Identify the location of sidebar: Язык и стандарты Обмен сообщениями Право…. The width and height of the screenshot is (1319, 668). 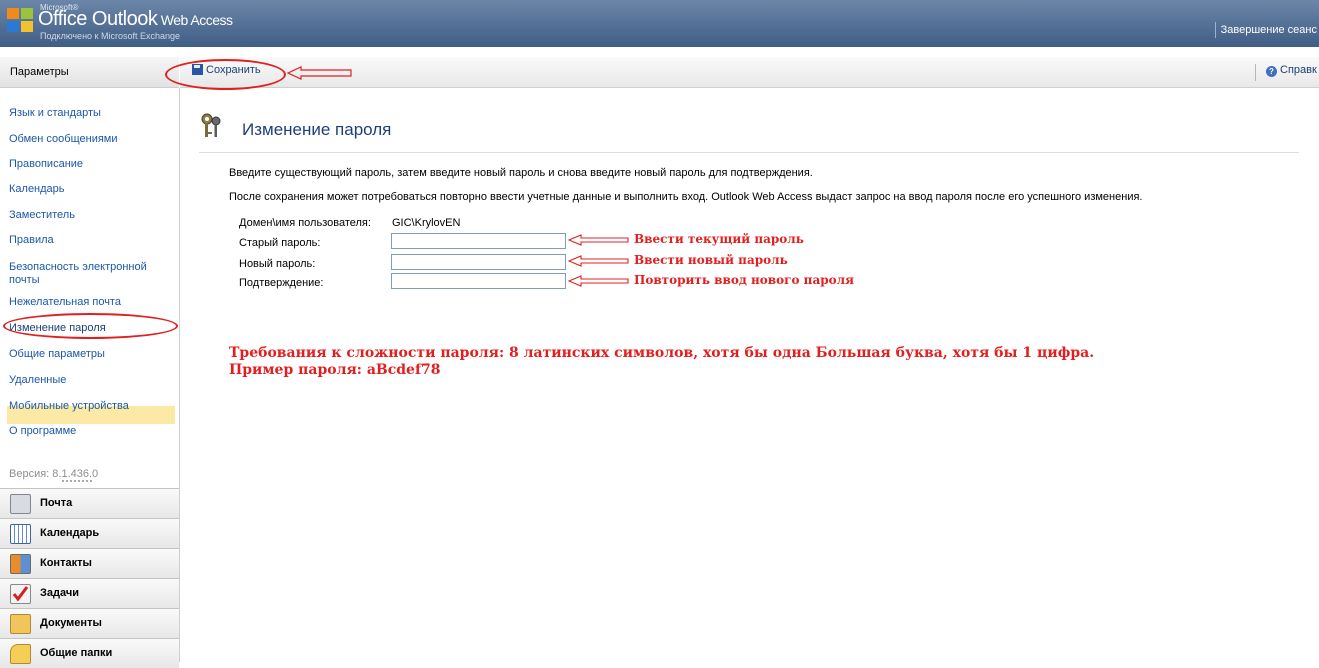
(90, 378).